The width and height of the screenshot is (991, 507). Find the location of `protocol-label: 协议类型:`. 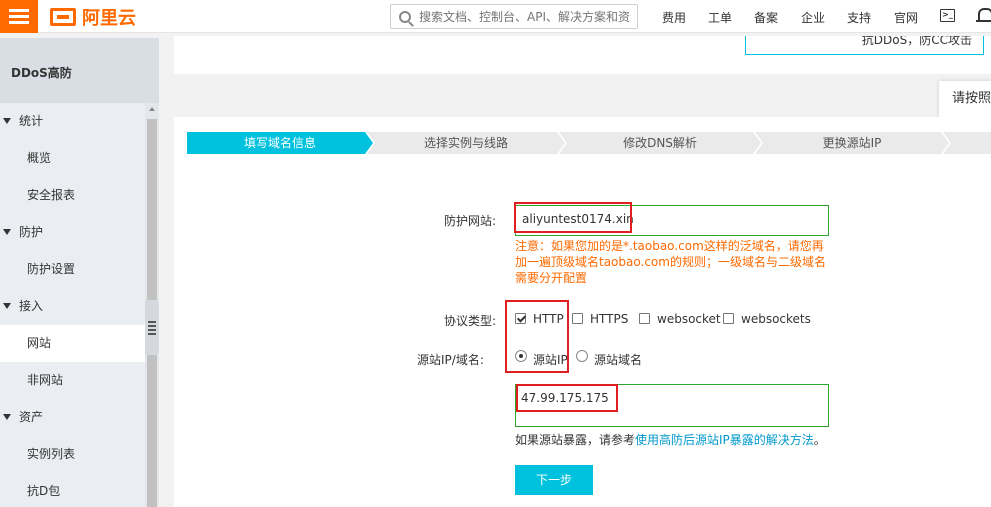

protocol-label: 协议类型: is located at coordinates (470, 321).